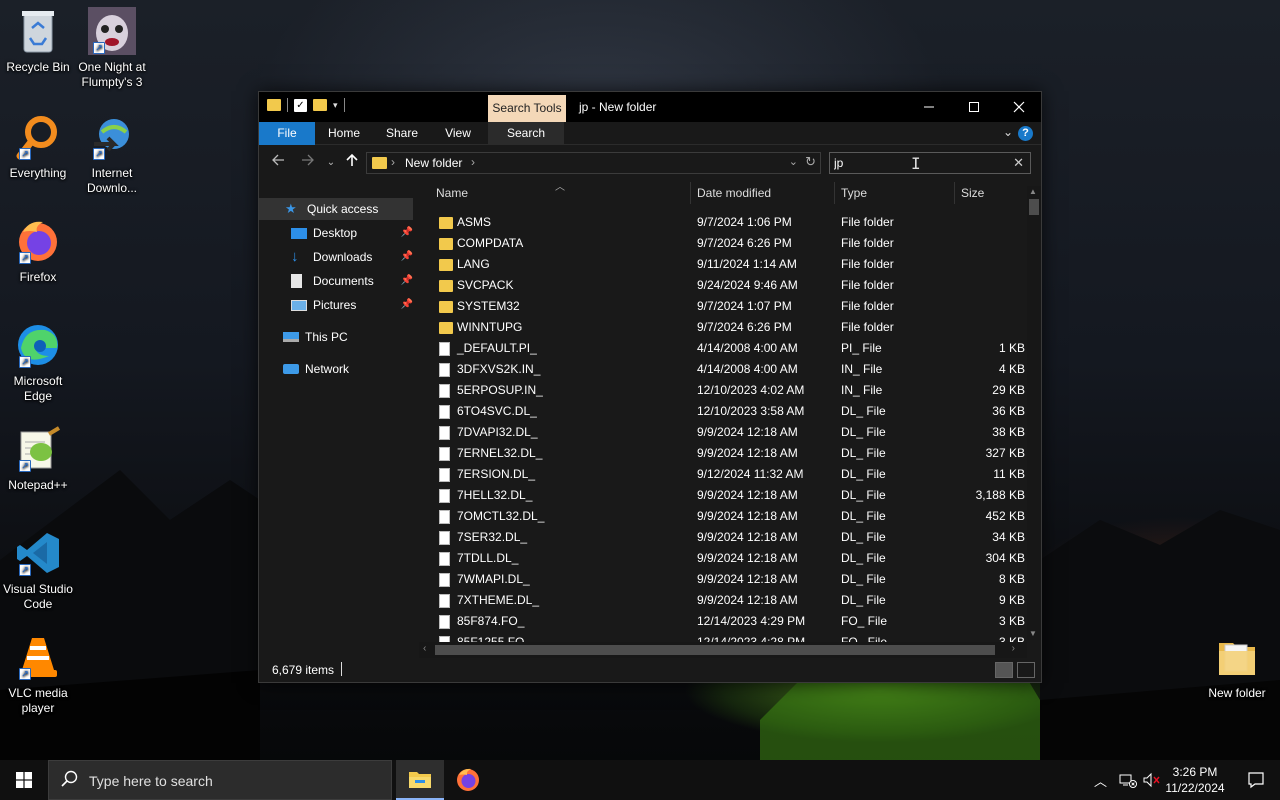 The width and height of the screenshot is (1280, 800). Describe the element at coordinates (810, 162) in the screenshot. I see `refresh-icon: ↻` at that location.